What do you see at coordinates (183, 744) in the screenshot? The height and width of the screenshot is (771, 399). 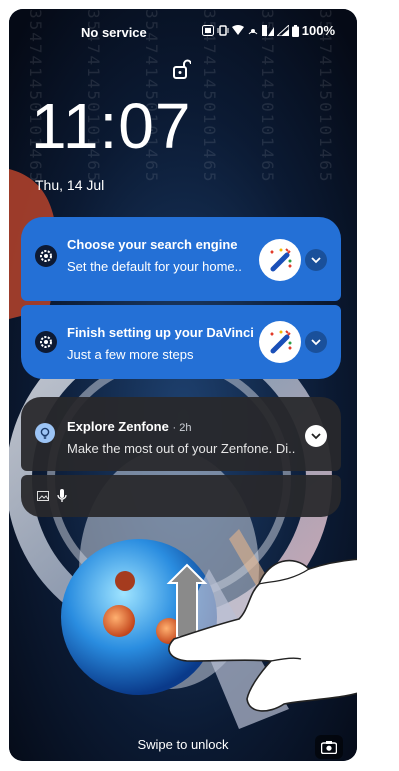 I see `swipe-to-unlock-label: Swipe to unlock` at bounding box center [183, 744].